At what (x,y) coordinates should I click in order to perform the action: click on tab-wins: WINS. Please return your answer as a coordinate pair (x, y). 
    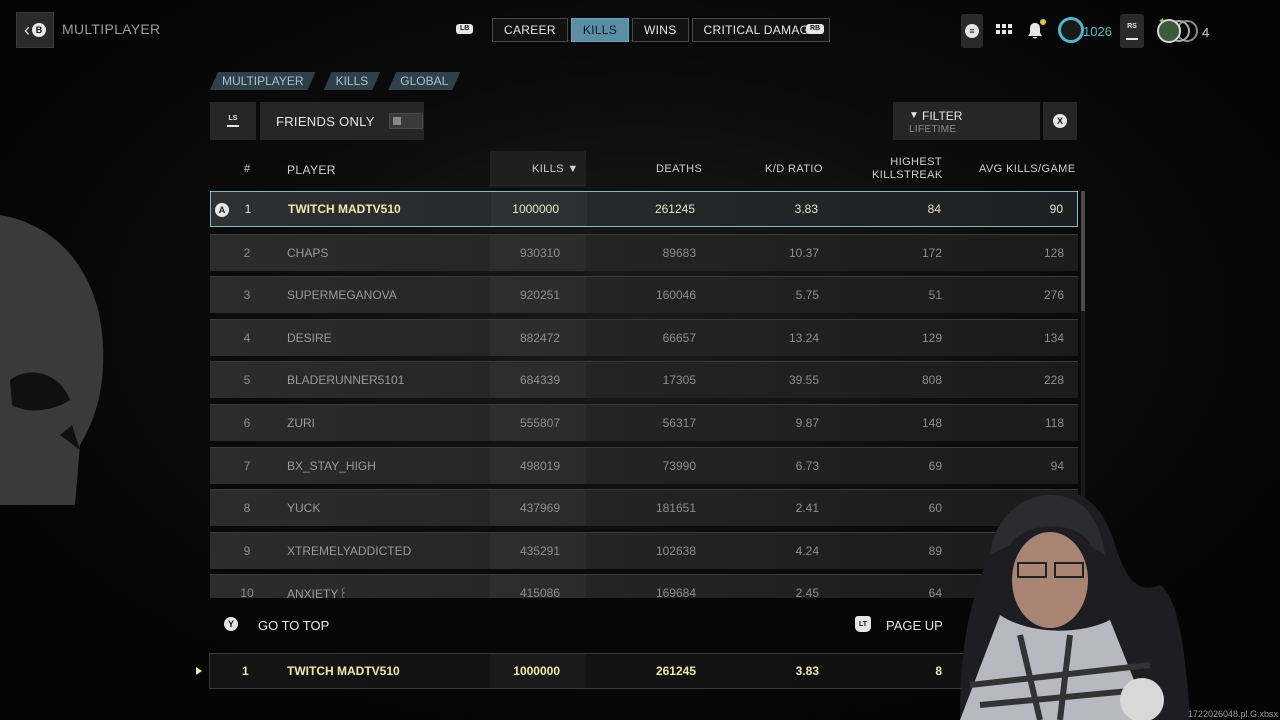
    Looking at the image, I should click on (660, 30).